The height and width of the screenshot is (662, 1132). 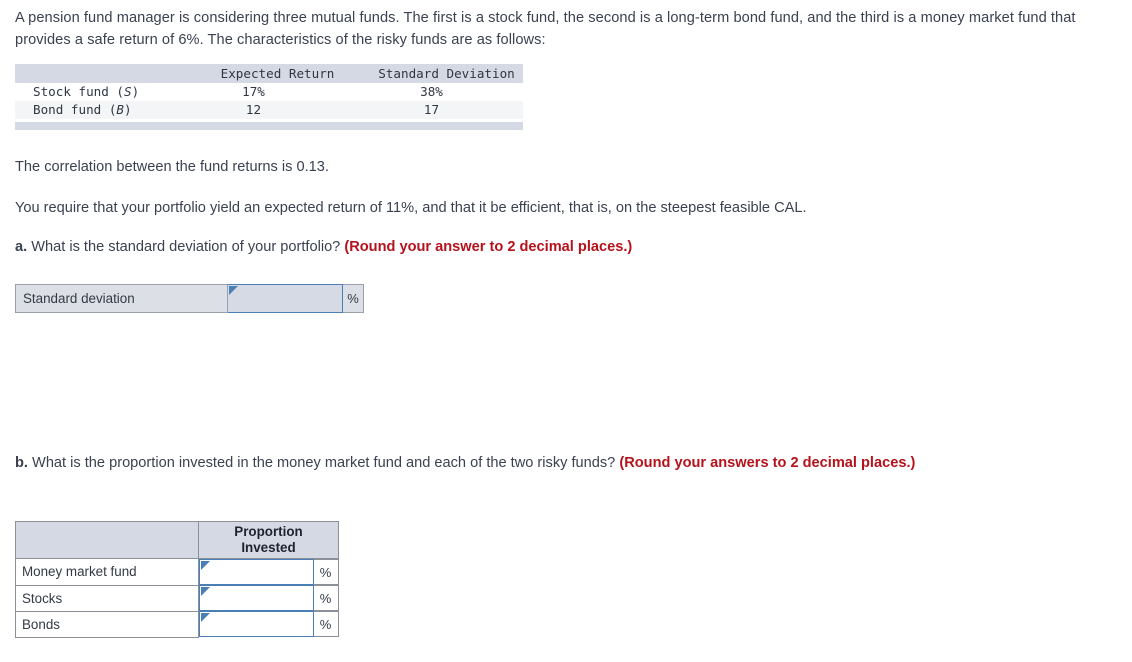 I want to click on bonds-input-cell: %, so click(x=269, y=624).